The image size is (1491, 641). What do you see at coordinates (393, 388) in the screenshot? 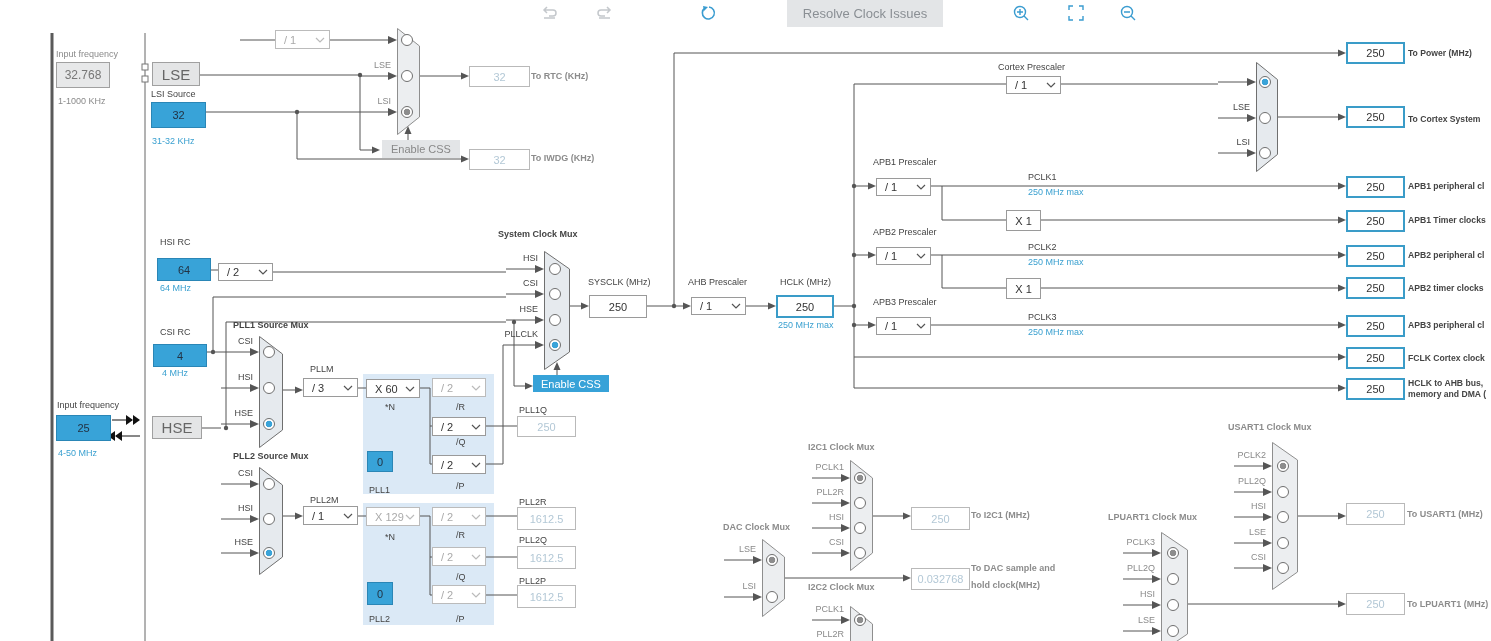
I see `prescaler-dropdown: X 60` at bounding box center [393, 388].